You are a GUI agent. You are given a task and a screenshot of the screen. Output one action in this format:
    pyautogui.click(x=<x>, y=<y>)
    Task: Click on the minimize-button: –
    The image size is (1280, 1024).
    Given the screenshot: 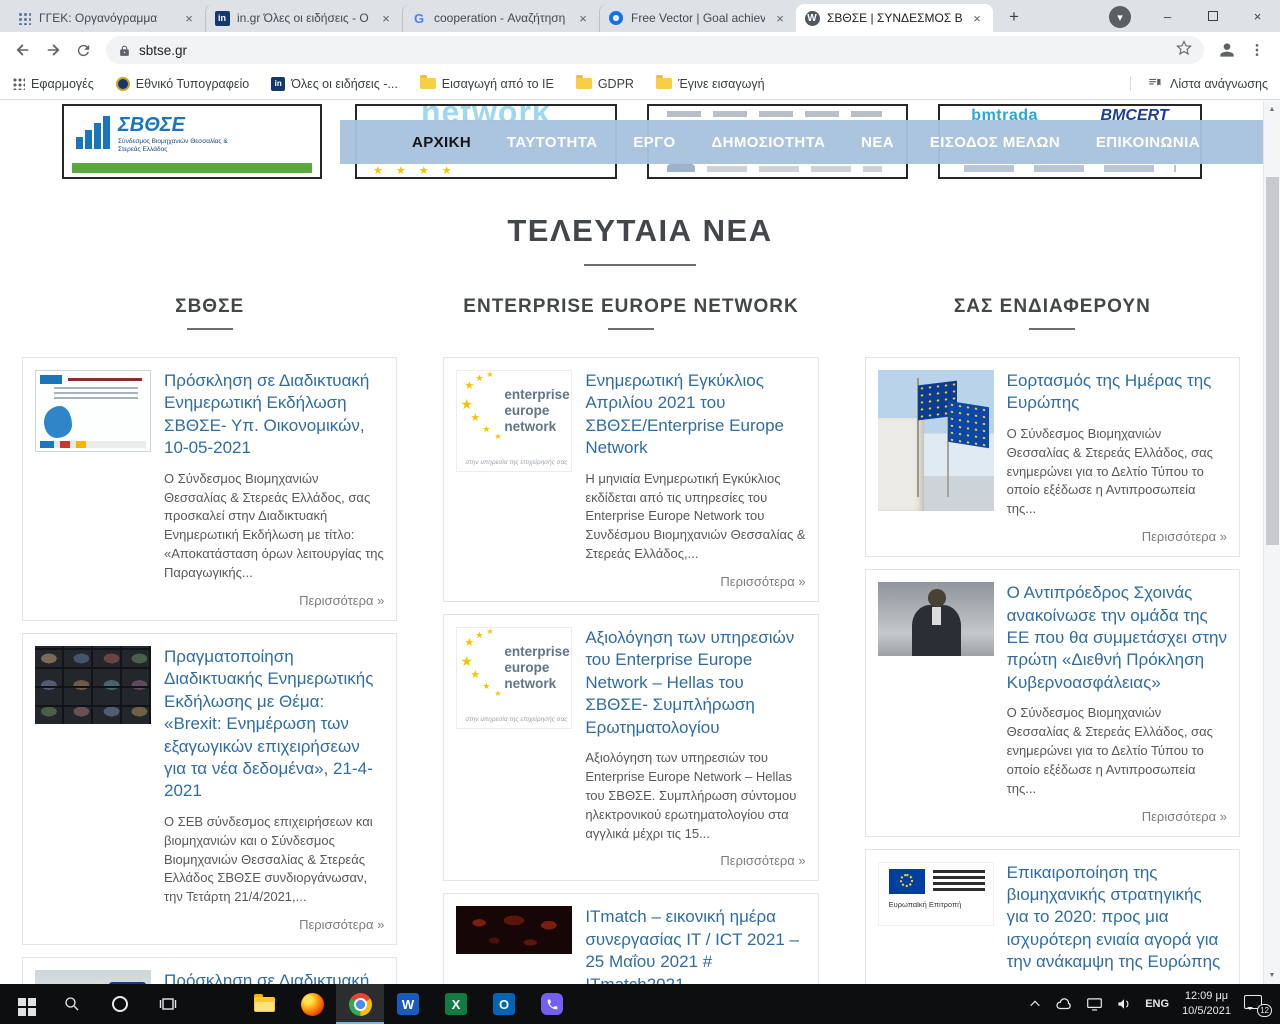 What is the action you would take?
    pyautogui.click(x=1167, y=16)
    